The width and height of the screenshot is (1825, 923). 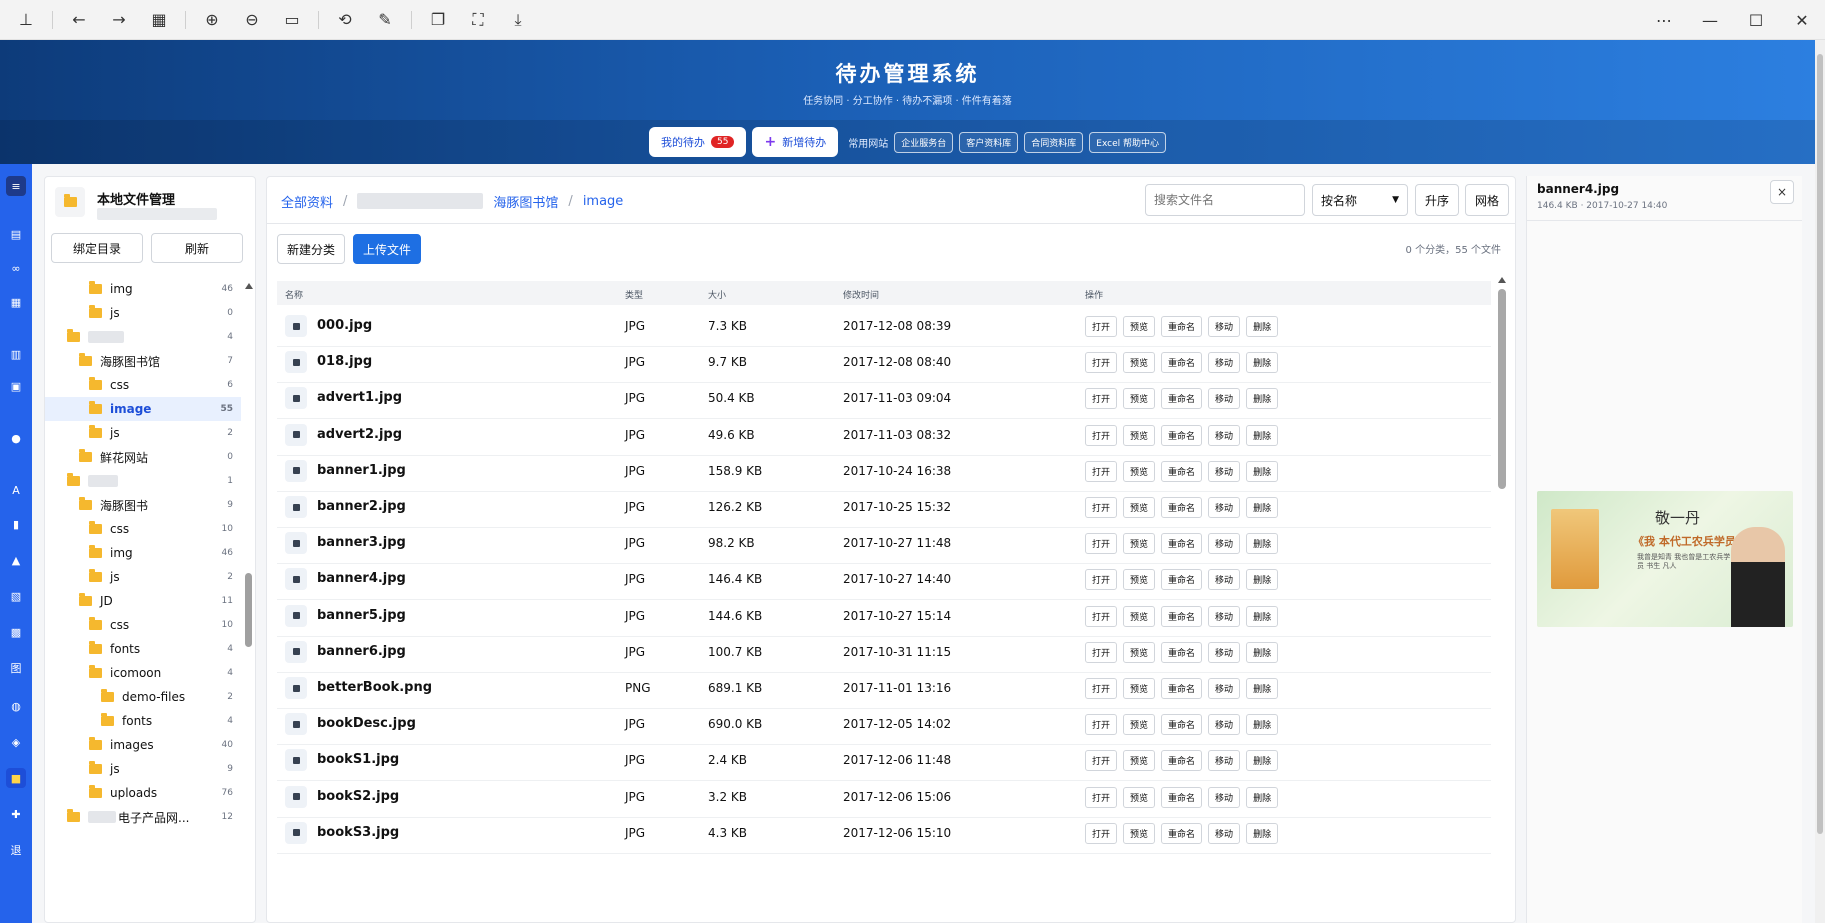 What do you see at coordinates (795, 142) in the screenshot?
I see `new-todo-button: + 新增待办` at bounding box center [795, 142].